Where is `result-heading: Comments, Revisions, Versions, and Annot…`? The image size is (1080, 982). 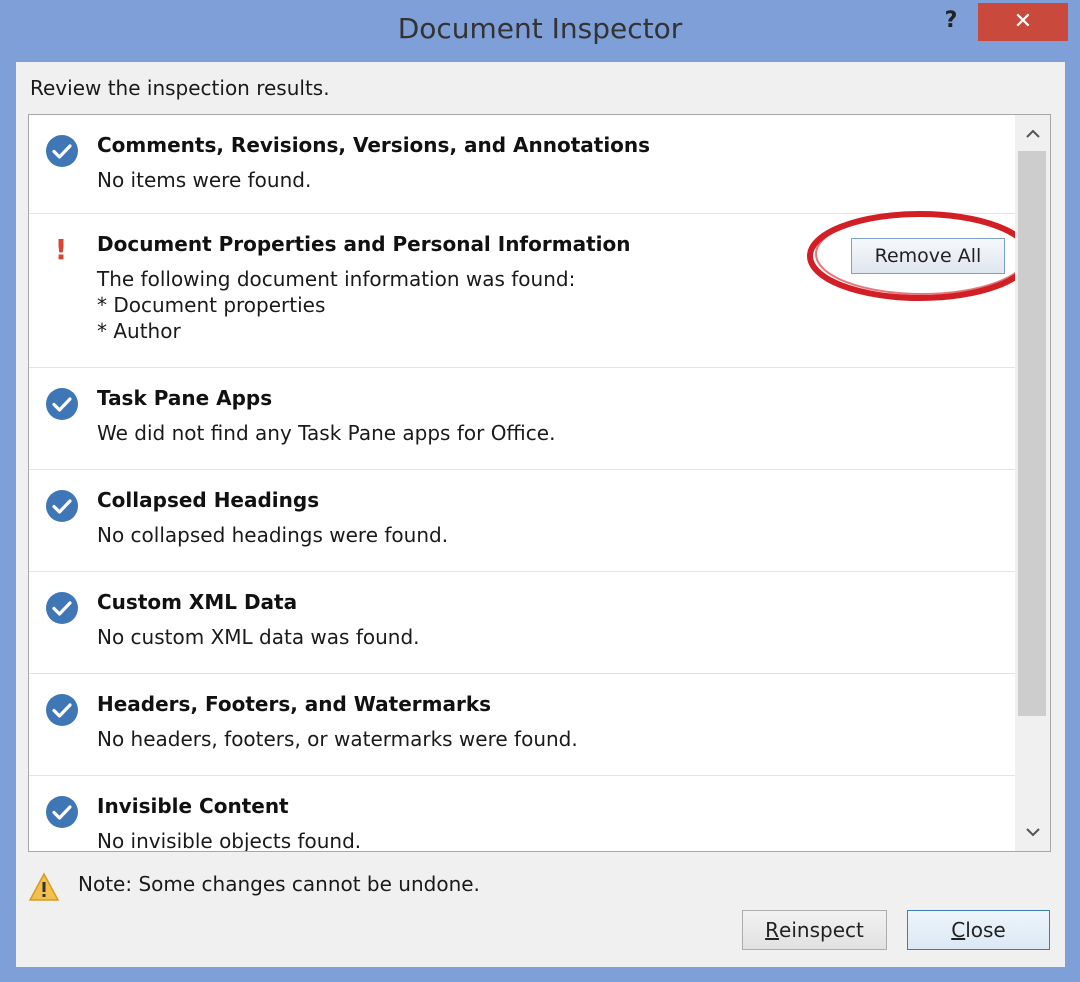
result-heading: Comments, Revisions, Versions, and Annot… is located at coordinates (374, 145).